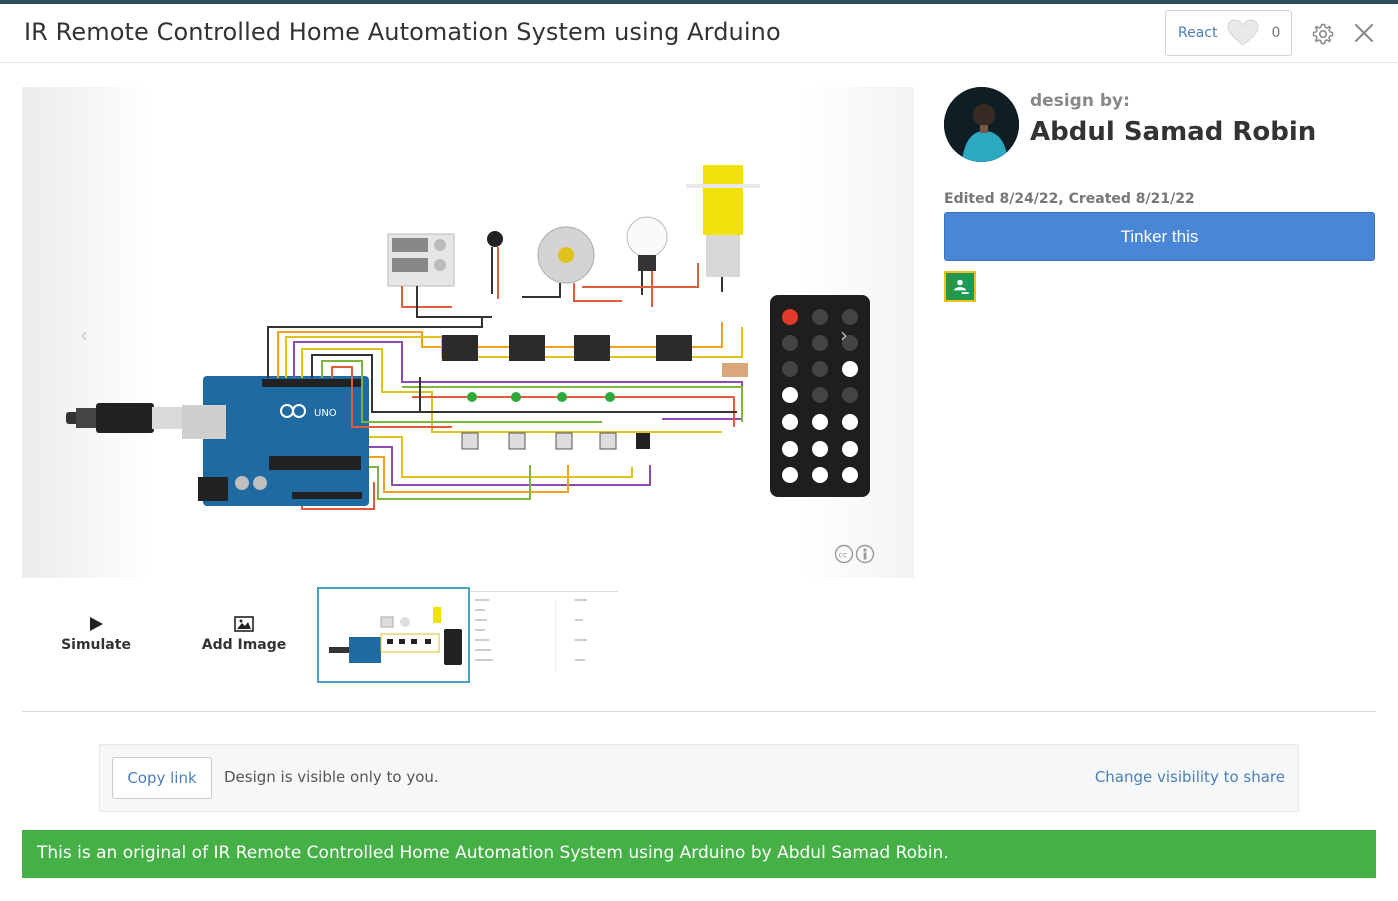 This screenshot has width=1398, height=901. What do you see at coordinates (1198, 33) in the screenshot?
I see `react-label: React` at bounding box center [1198, 33].